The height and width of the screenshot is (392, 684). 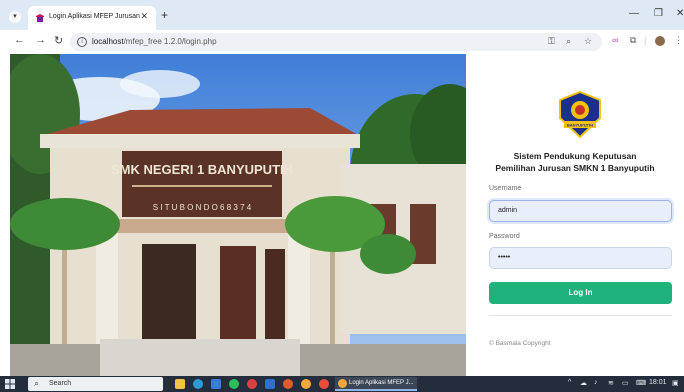 What do you see at coordinates (504, 236) in the screenshot?
I see `password-label: Password` at bounding box center [504, 236].